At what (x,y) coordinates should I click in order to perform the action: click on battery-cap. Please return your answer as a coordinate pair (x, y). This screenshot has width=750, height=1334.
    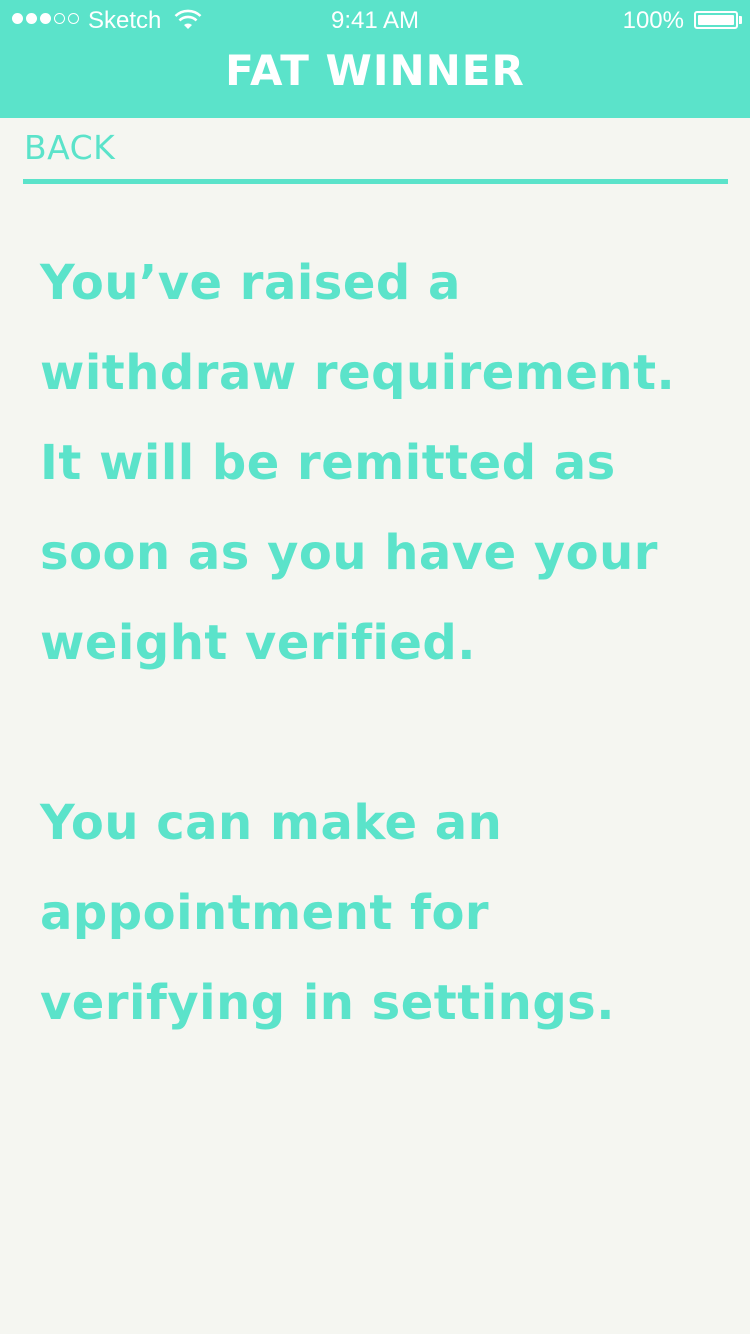
    Looking at the image, I should click on (740, 20).